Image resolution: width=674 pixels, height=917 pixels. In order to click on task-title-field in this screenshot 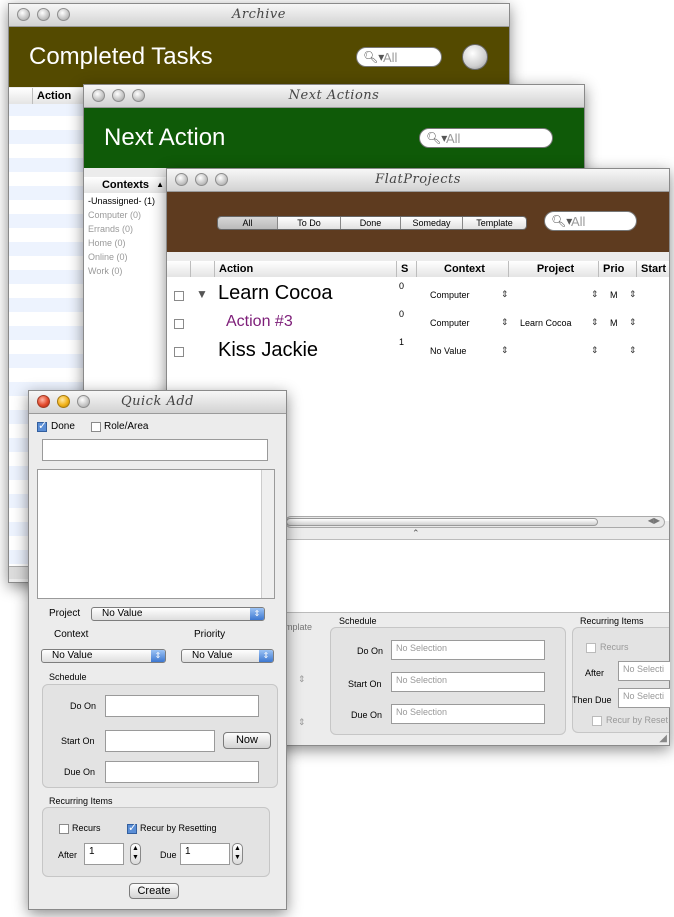, I will do `click(155, 450)`.